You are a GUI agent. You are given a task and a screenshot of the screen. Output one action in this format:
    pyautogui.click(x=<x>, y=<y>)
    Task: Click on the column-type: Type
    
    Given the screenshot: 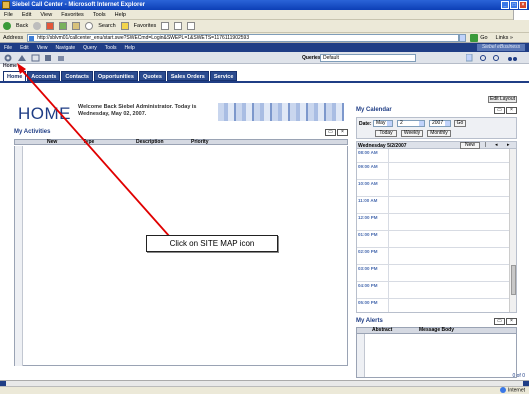 What is the action you would take?
    pyautogui.click(x=88, y=142)
    